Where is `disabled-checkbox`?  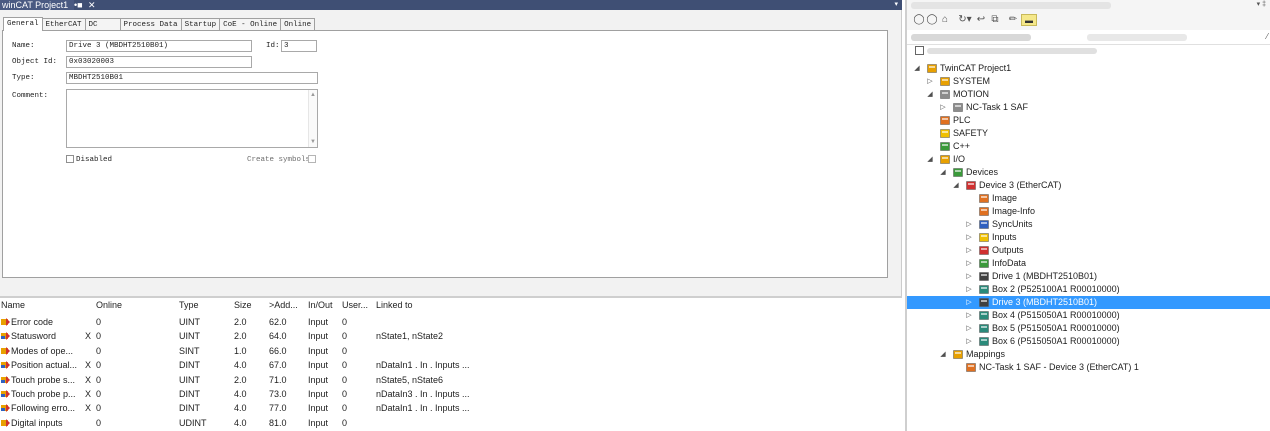 disabled-checkbox is located at coordinates (70, 159).